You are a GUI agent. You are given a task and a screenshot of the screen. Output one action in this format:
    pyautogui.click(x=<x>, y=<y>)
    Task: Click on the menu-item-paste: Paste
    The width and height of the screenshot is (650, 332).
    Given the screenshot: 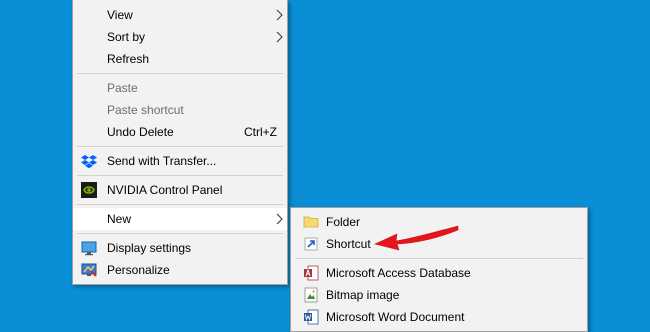 What is the action you would take?
    pyautogui.click(x=180, y=88)
    